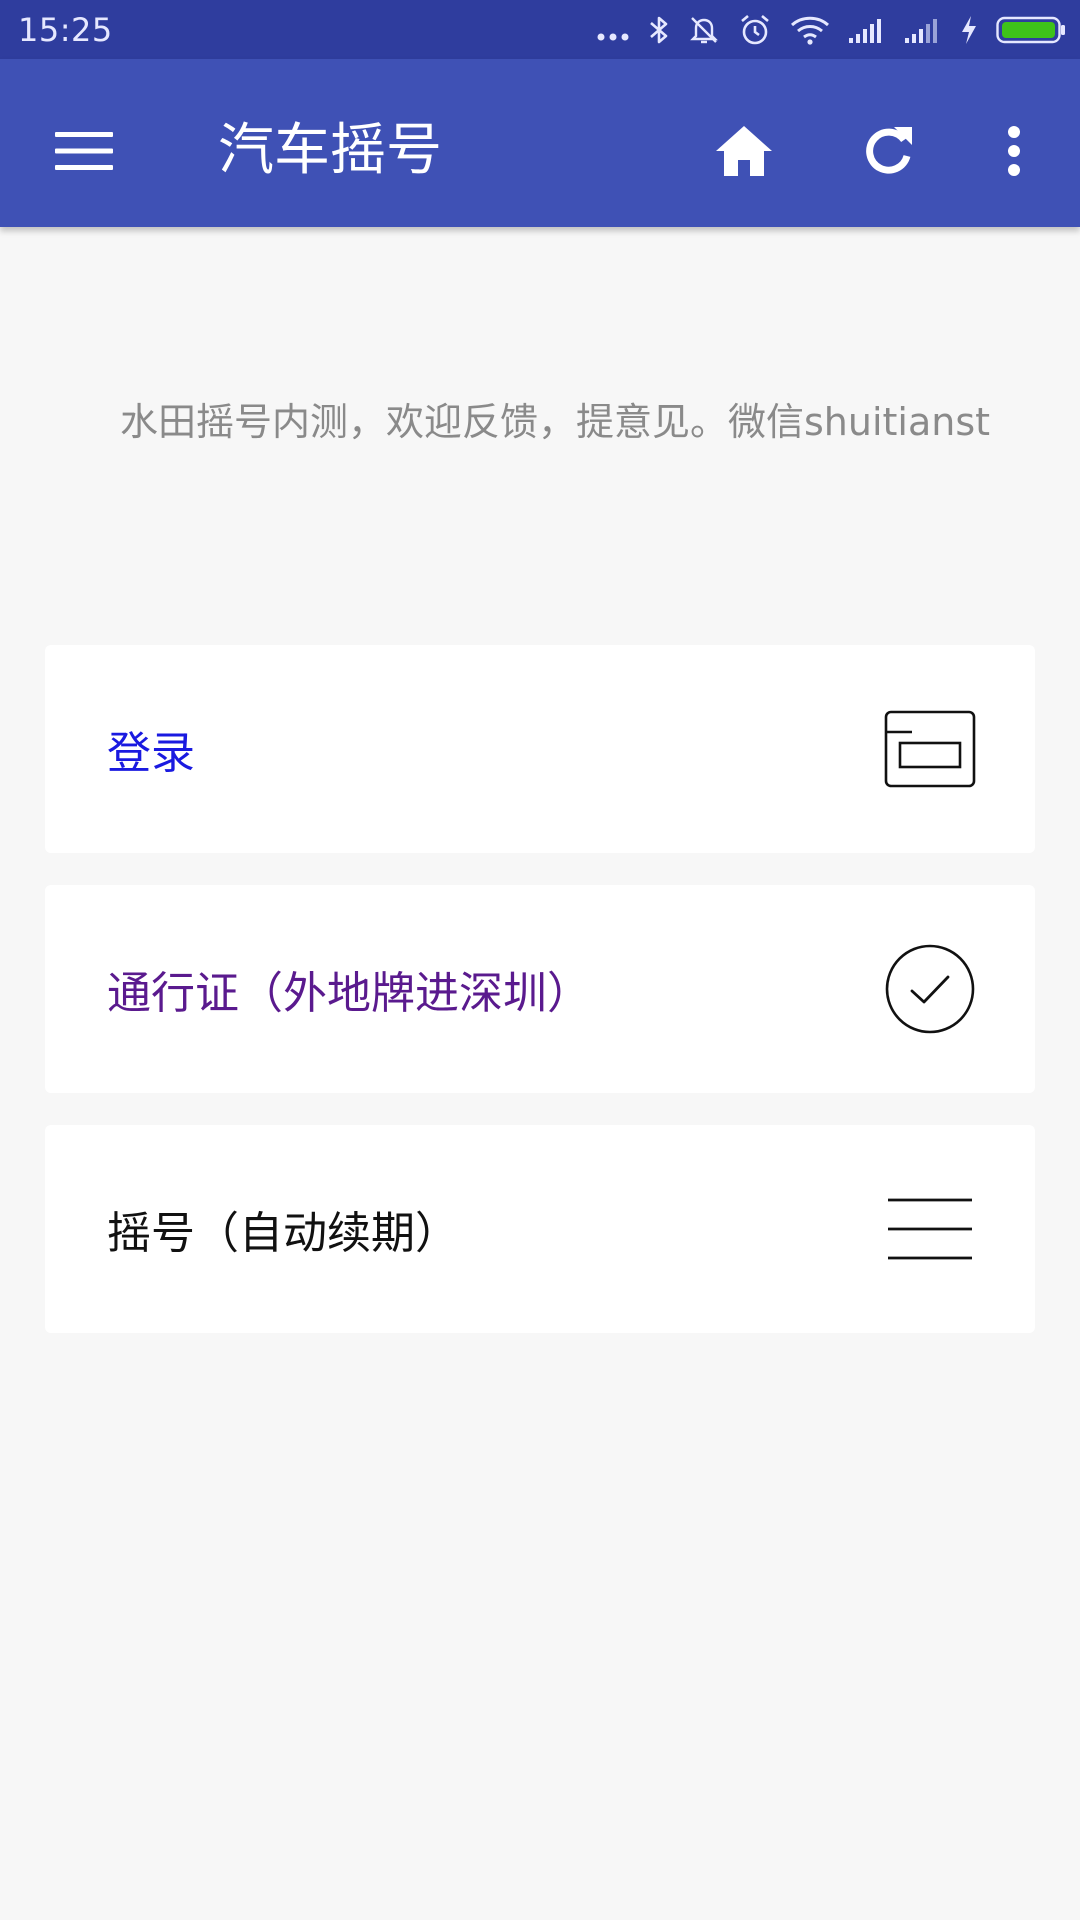 The height and width of the screenshot is (1920, 1080). I want to click on pass-label: 通行证（外地牌进深圳）, so click(349, 993).